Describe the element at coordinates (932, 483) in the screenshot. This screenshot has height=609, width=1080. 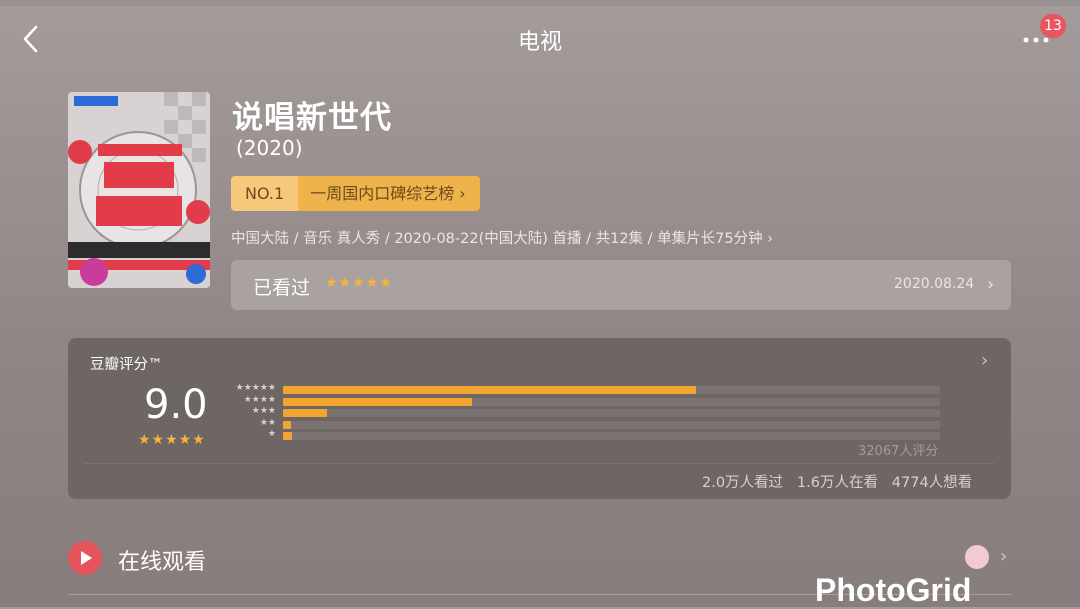
I see `want-count: 4774人想看` at that location.